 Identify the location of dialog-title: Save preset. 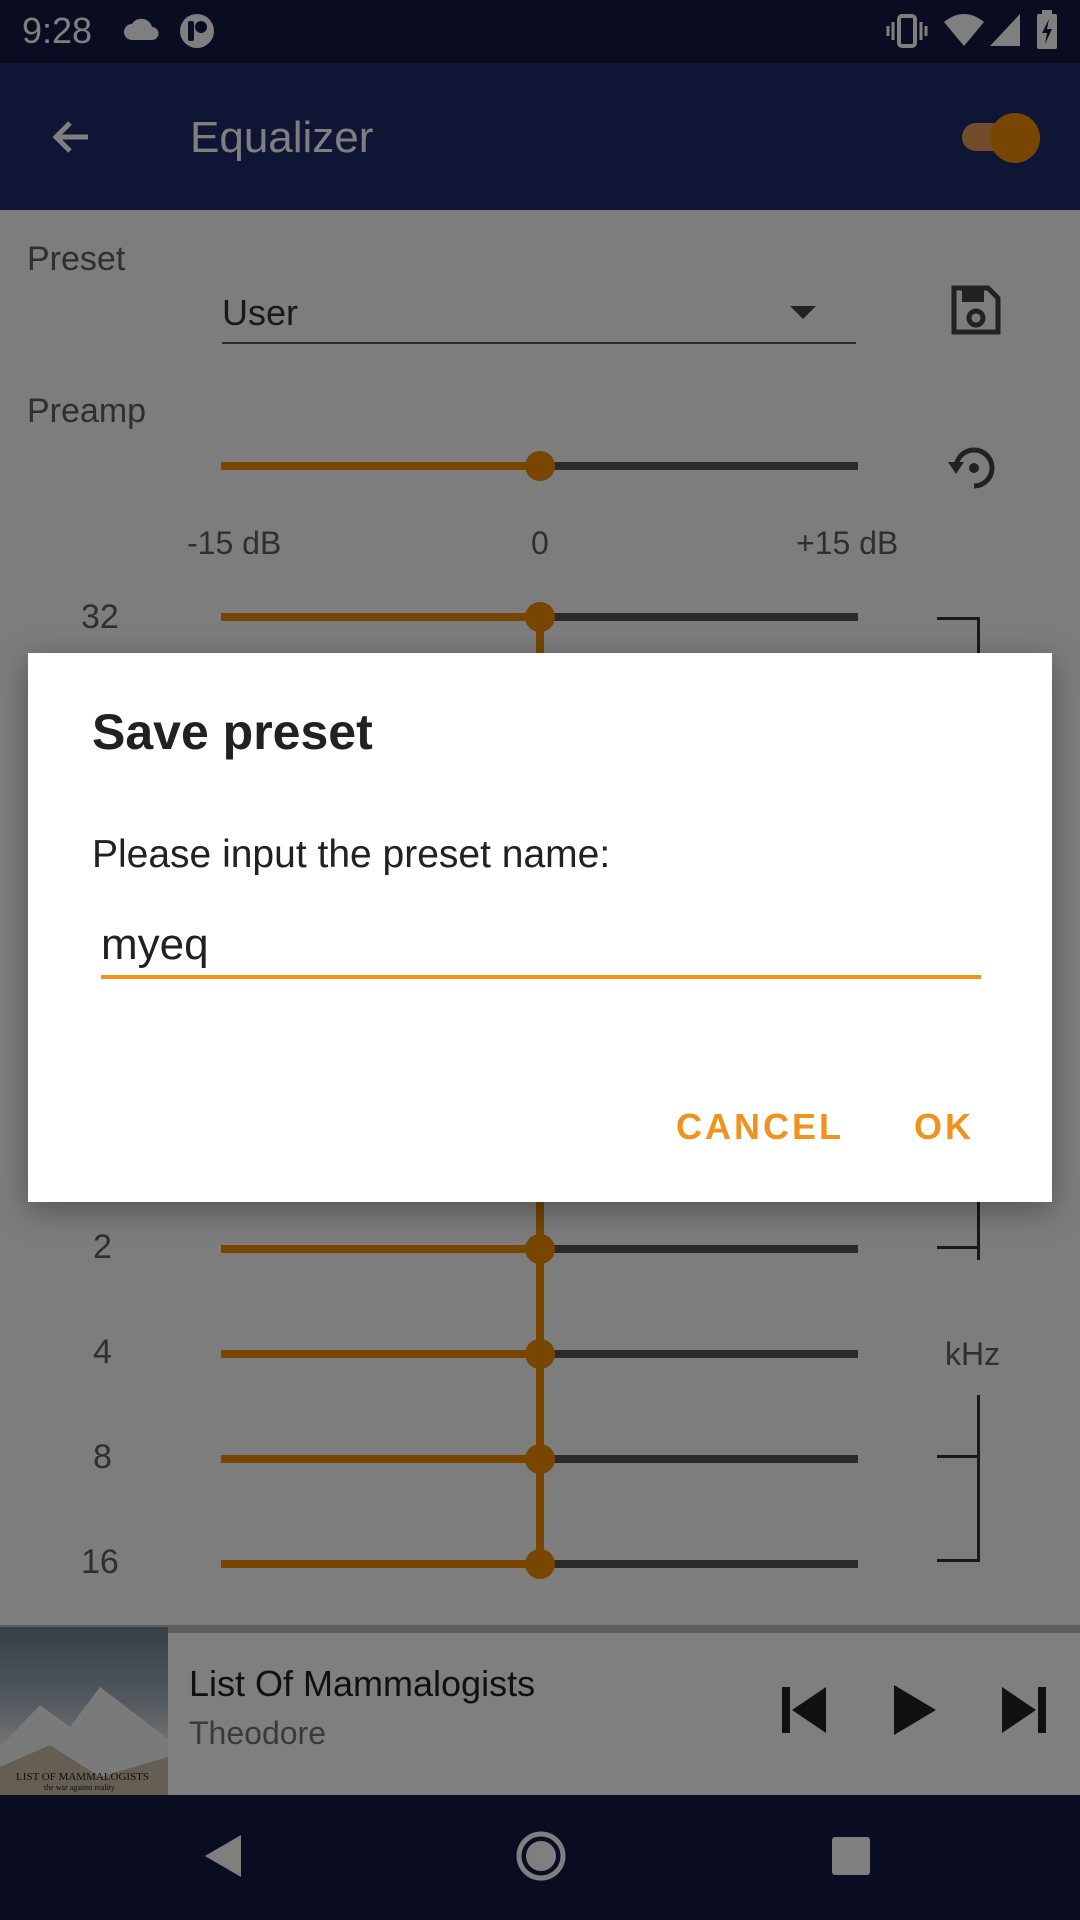
(232, 732).